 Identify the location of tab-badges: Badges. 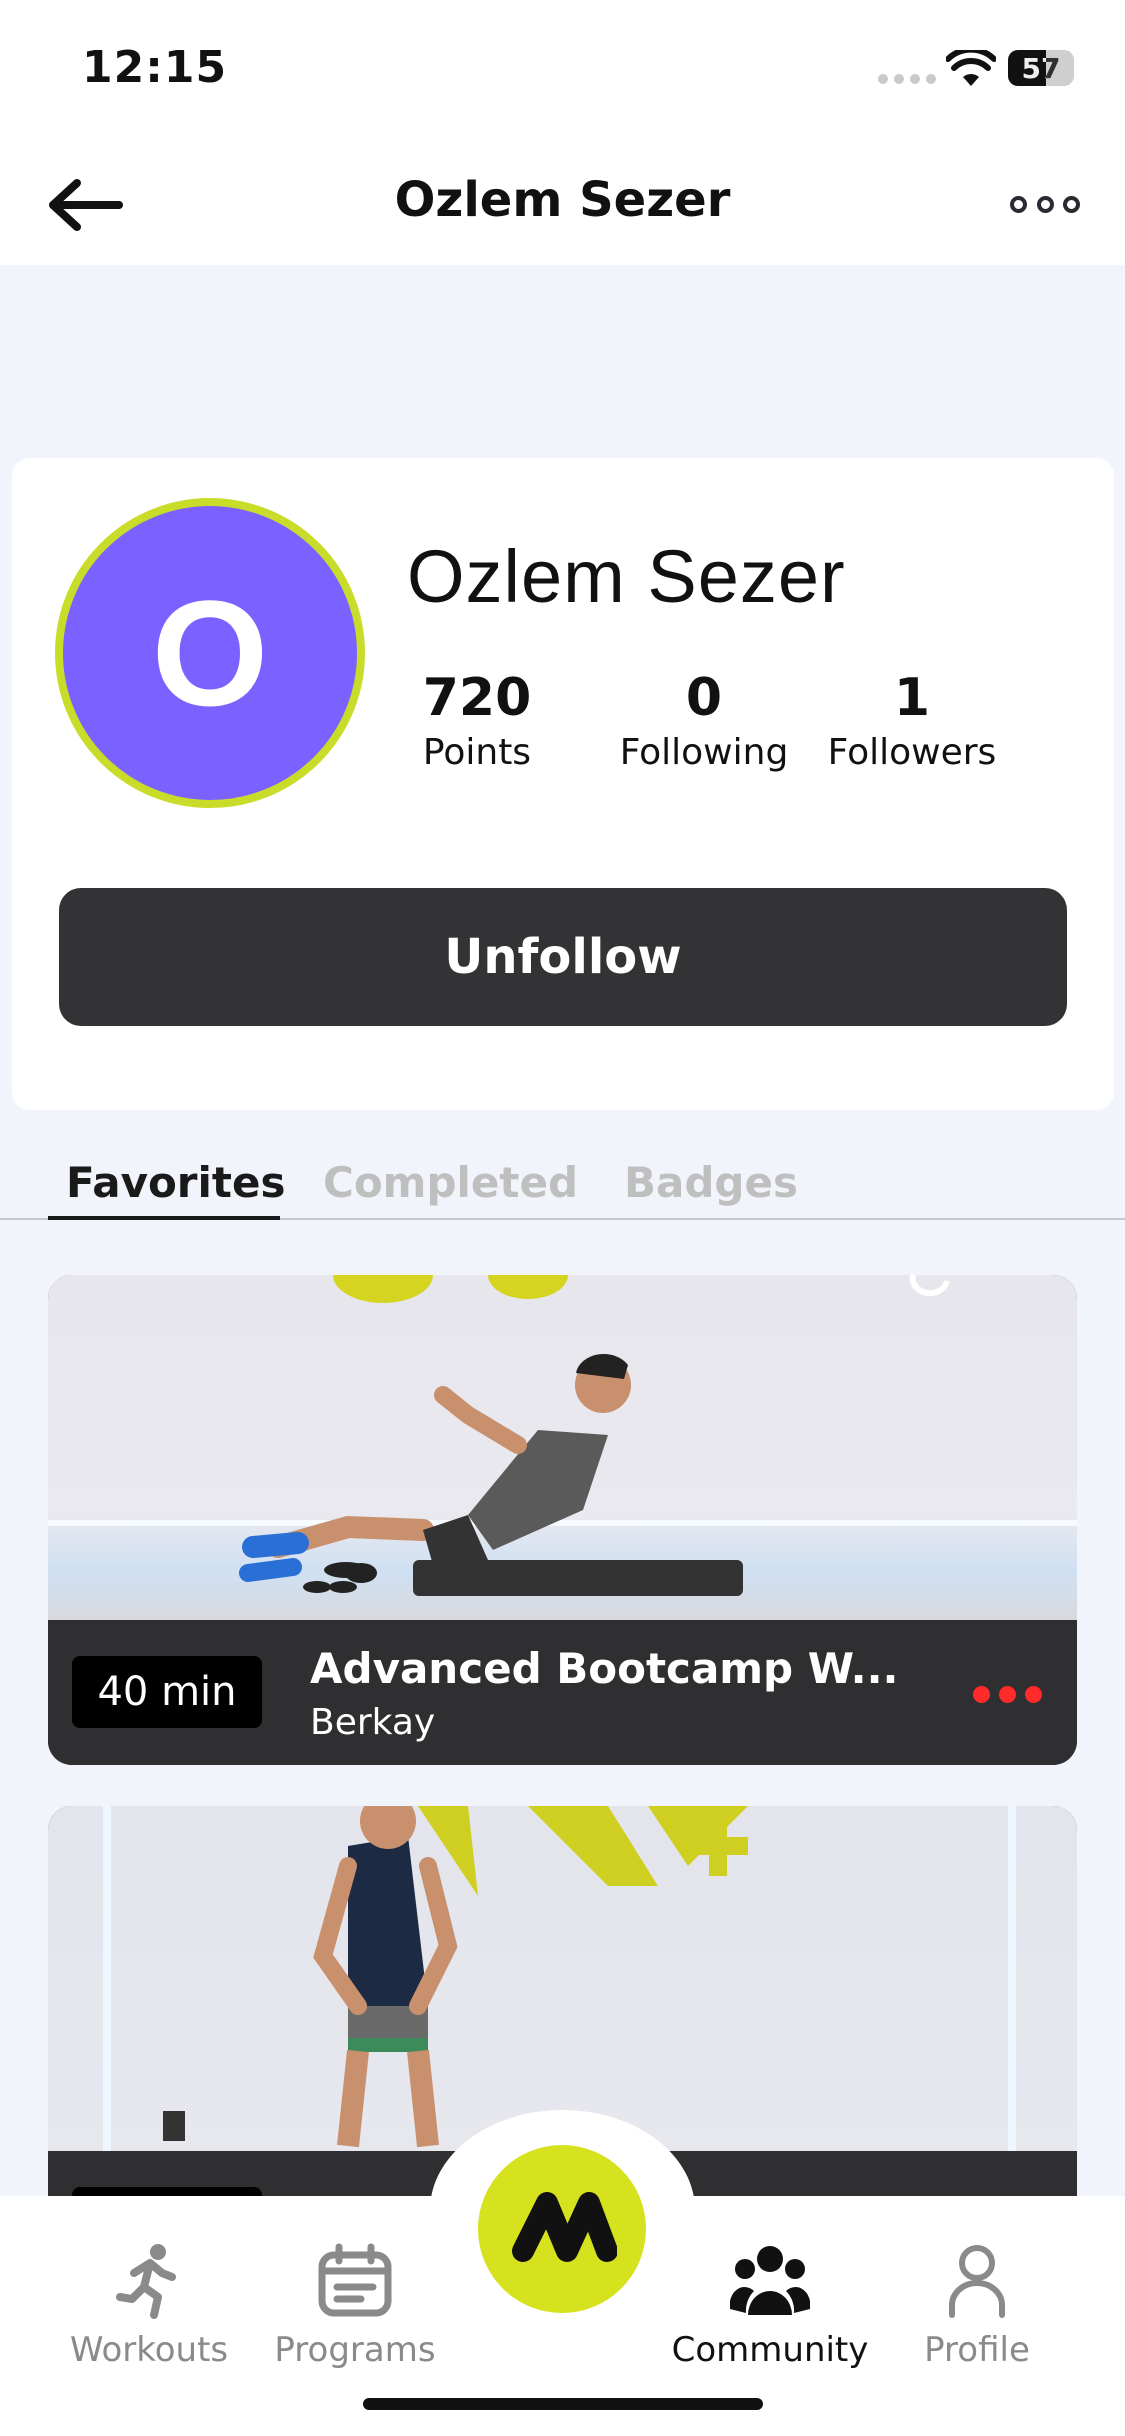
(711, 1182).